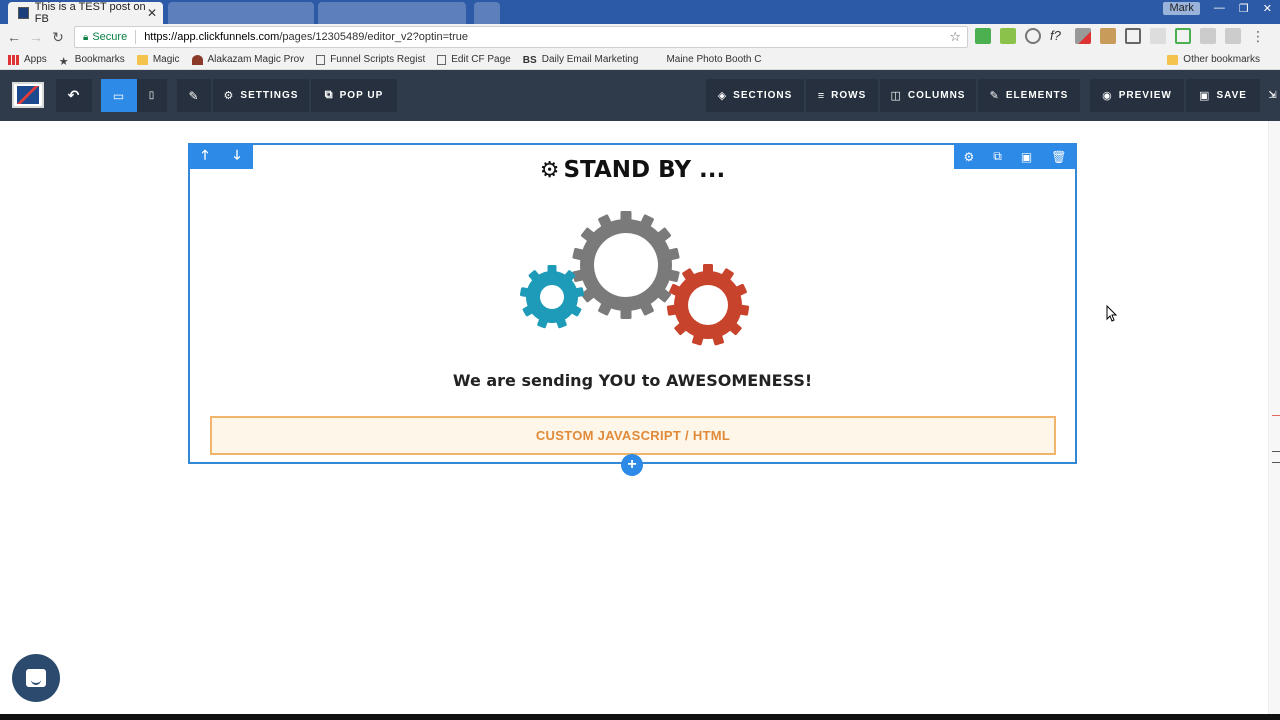  What do you see at coordinates (370, 59) in the screenshot?
I see `bookmark-funnel-scripts: Funnel Scripts Regist` at bounding box center [370, 59].